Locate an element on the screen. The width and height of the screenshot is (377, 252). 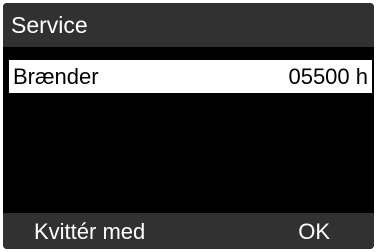
ok-softkey: OK is located at coordinates (314, 231).